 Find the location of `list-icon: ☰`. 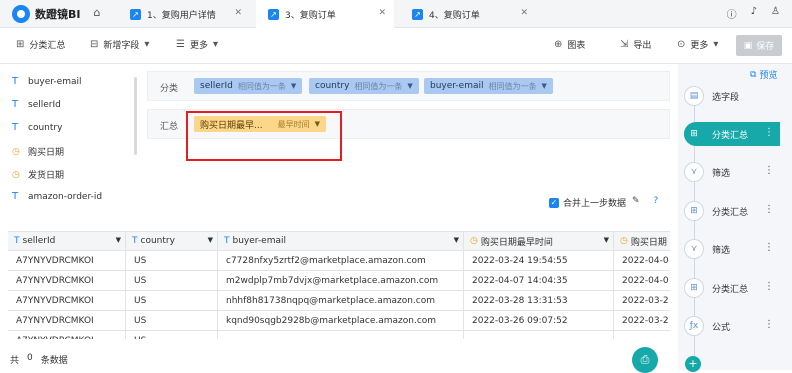

list-icon: ☰ is located at coordinates (180, 44).